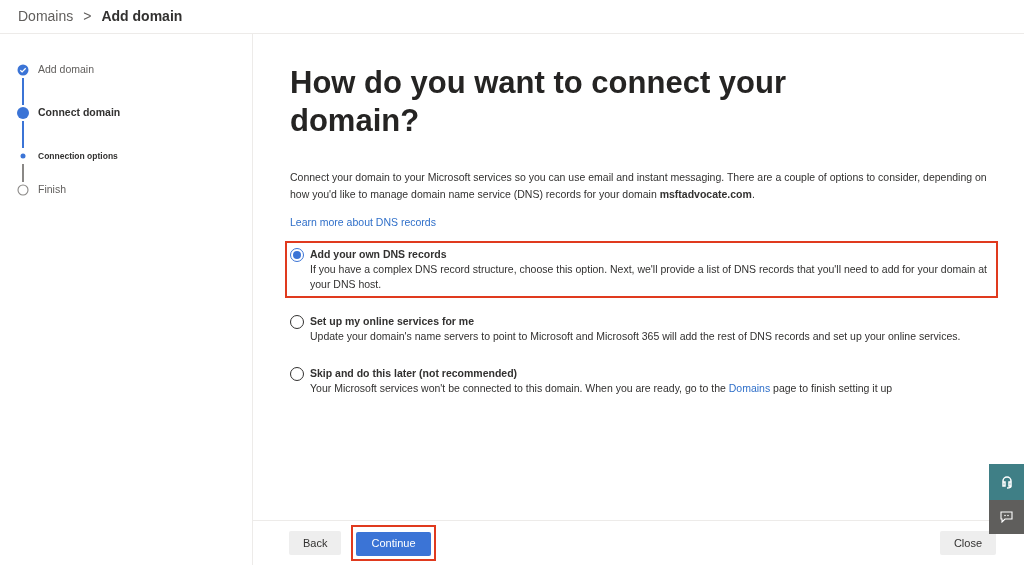 Image resolution: width=1024 pixels, height=565 pixels. Describe the element at coordinates (538, 102) in the screenshot. I see `page-heading: How do you want to connect your domain?` at that location.